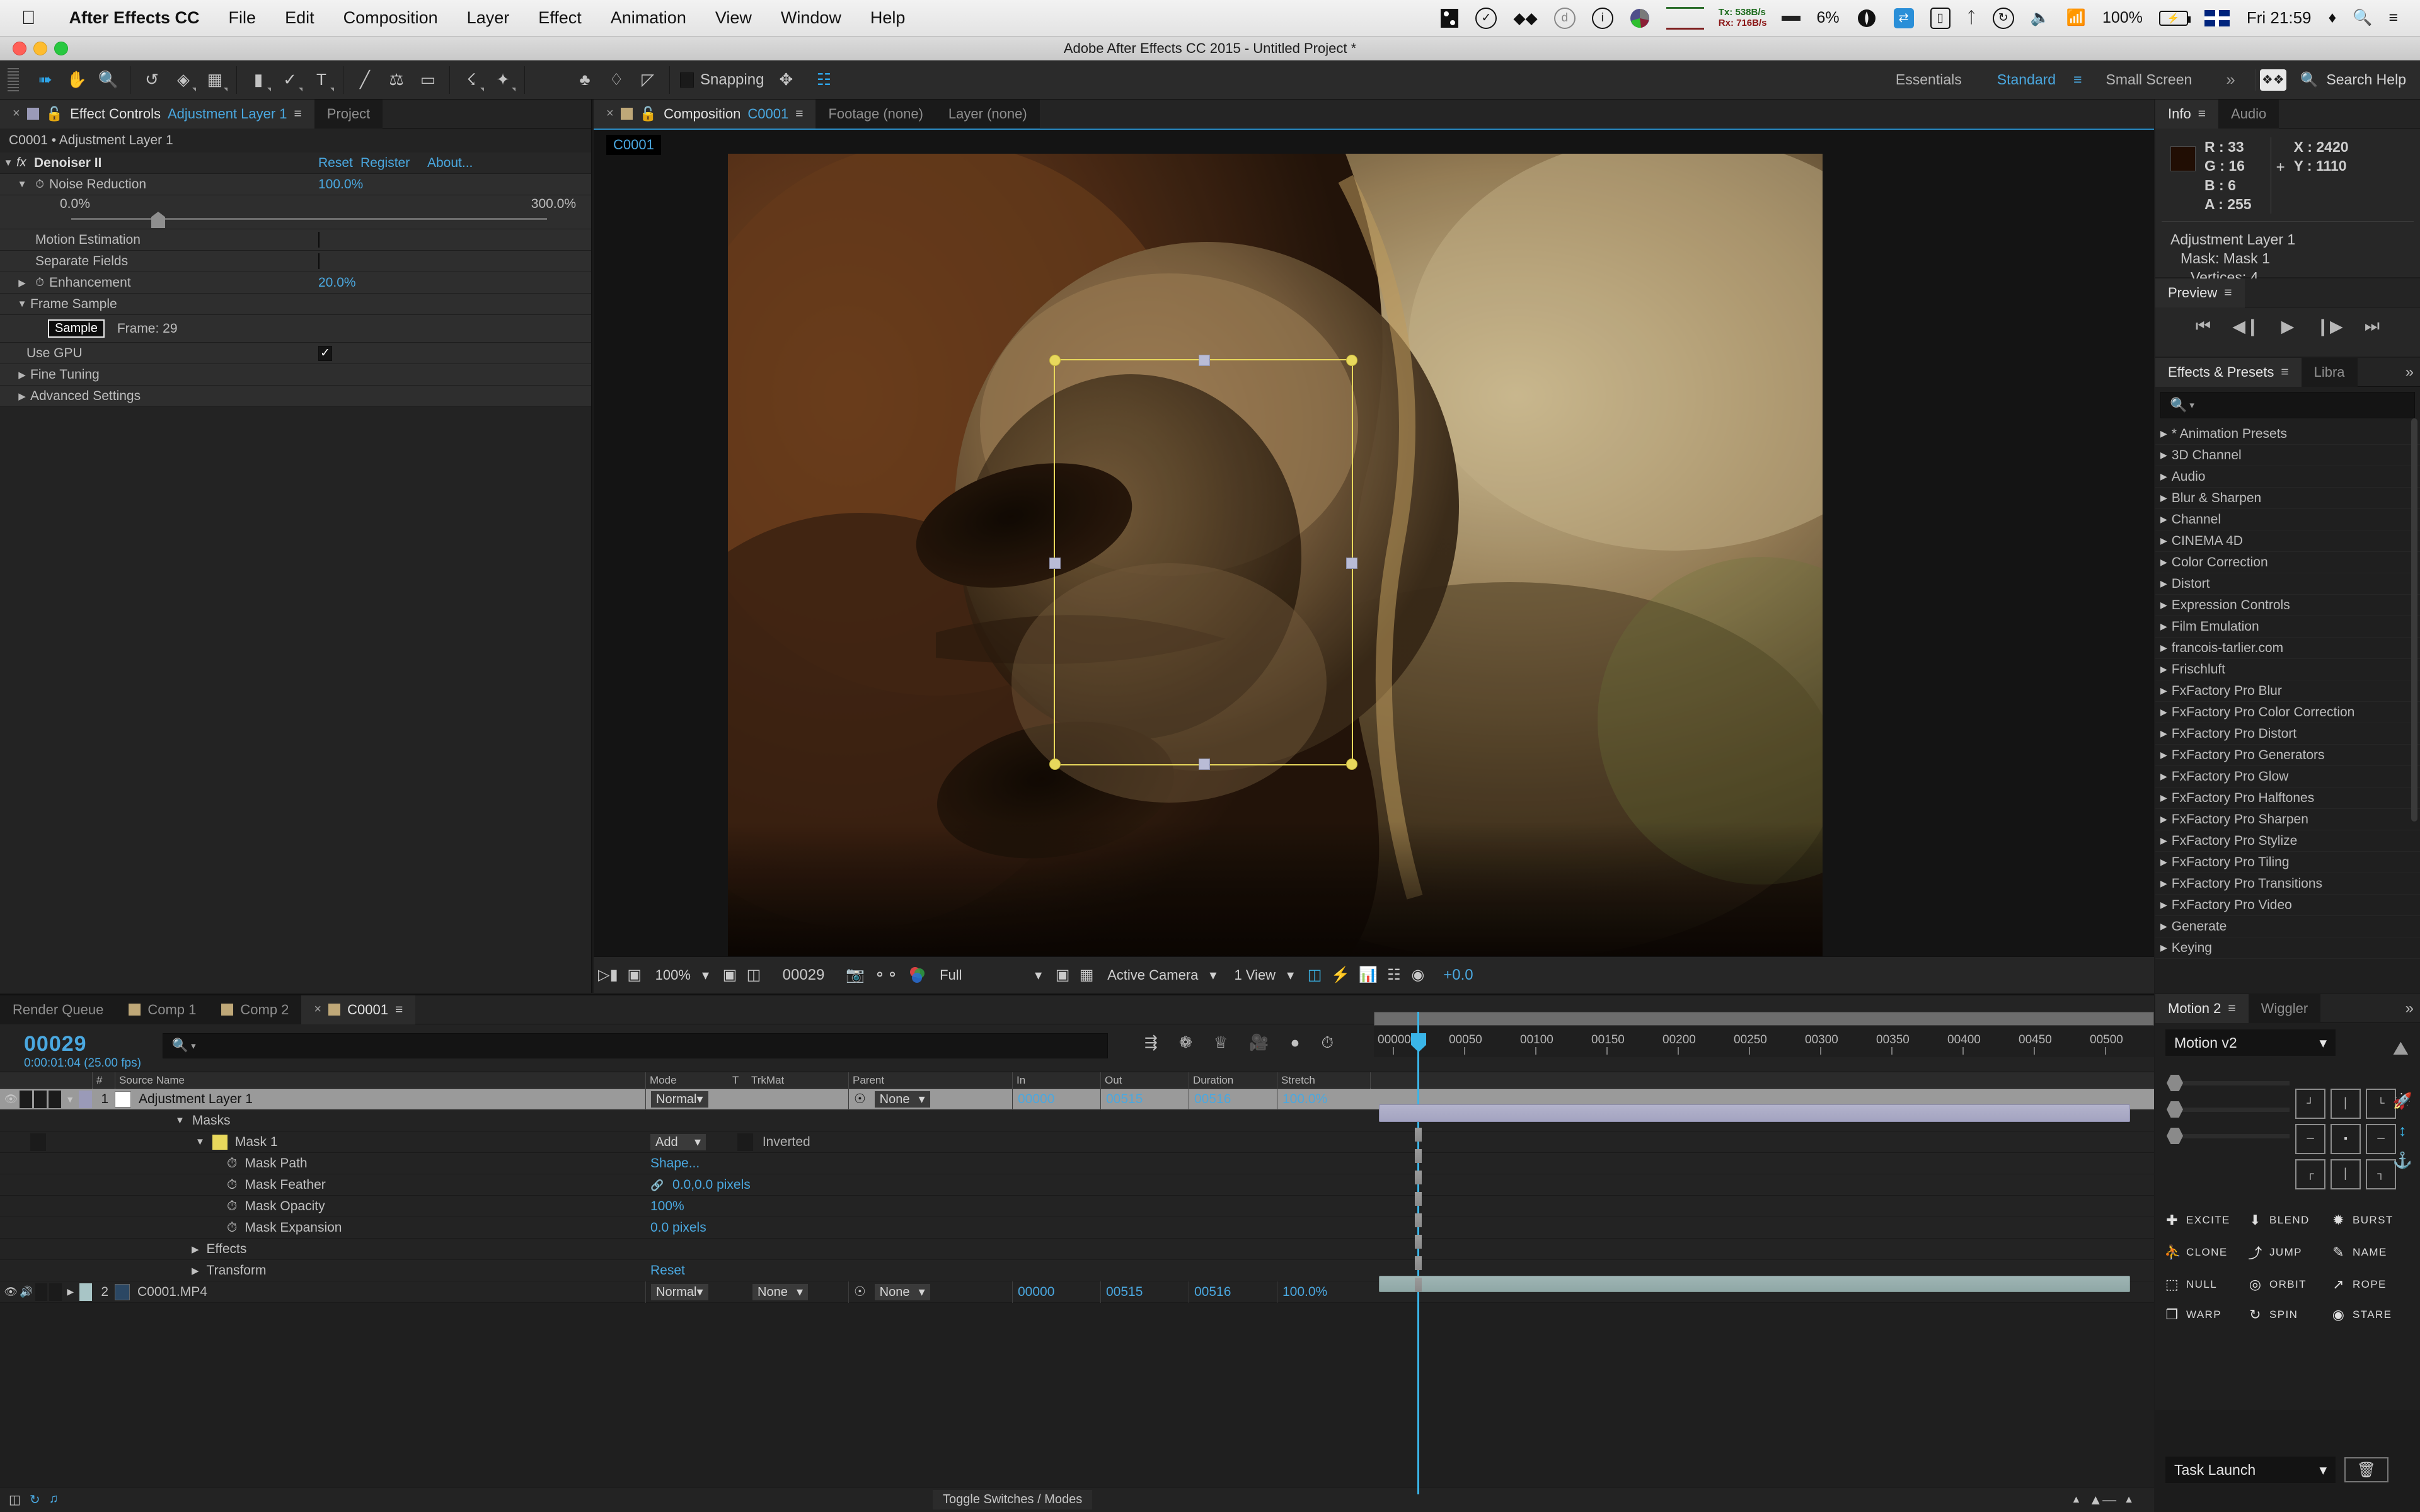 Image resolution: width=2420 pixels, height=1512 pixels. Describe the element at coordinates (2187, 114) in the screenshot. I see `tab-info: Info ≡` at that location.